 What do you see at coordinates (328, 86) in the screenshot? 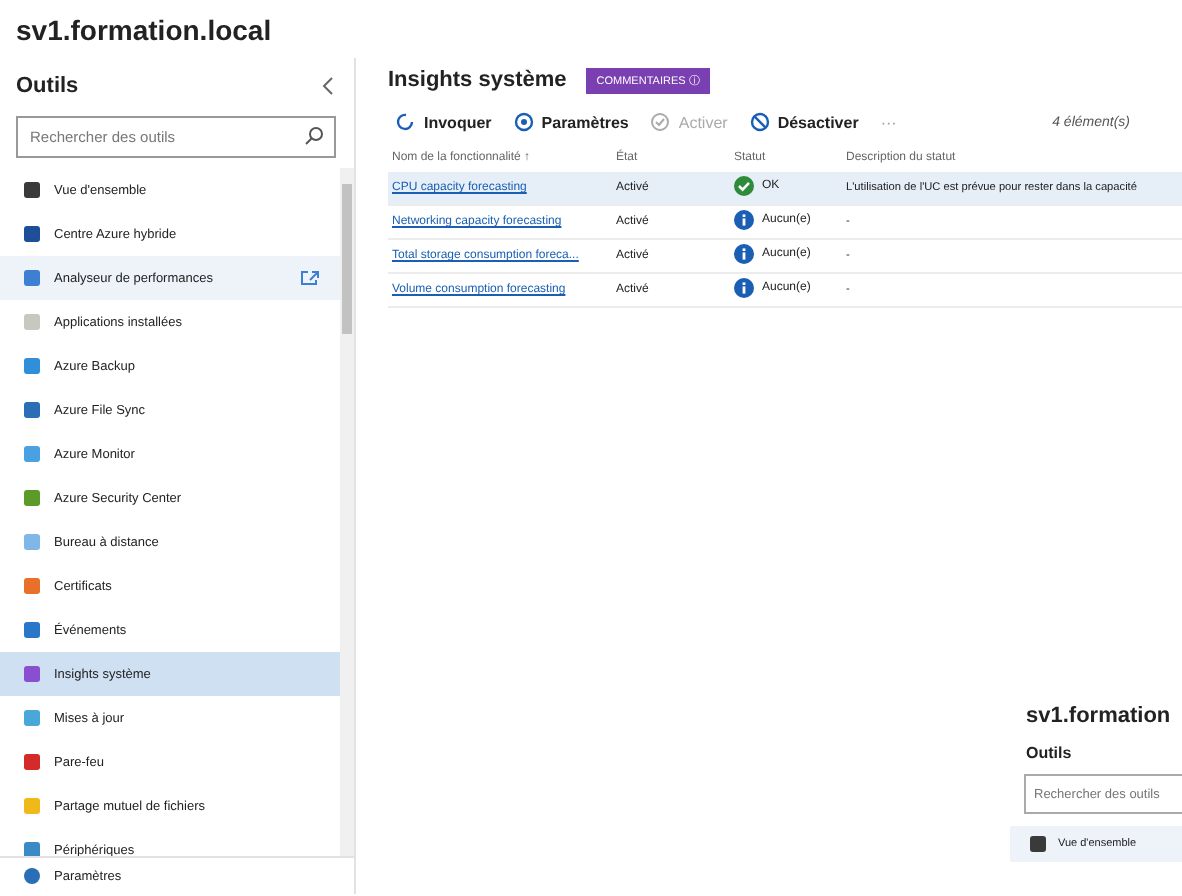
I see `collapse-icon` at bounding box center [328, 86].